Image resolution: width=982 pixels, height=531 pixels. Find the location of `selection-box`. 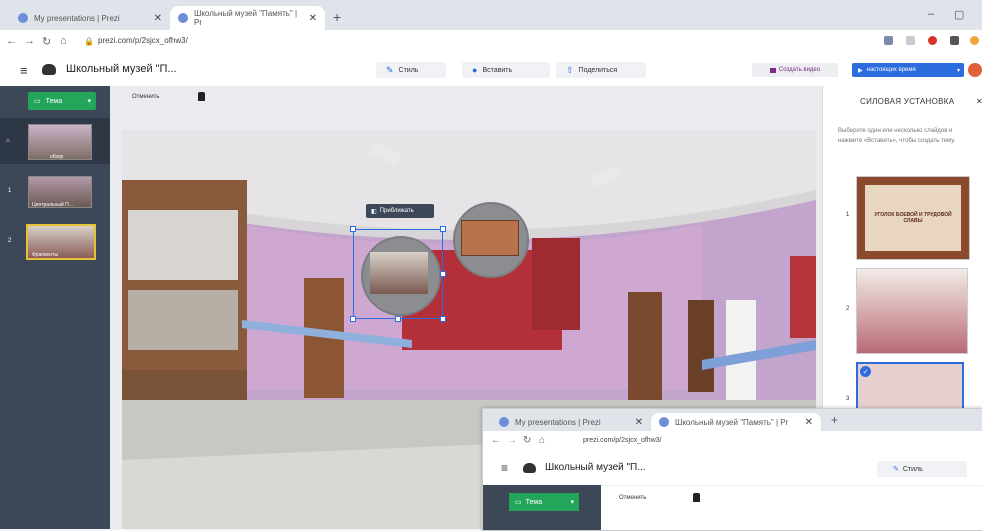

selection-box is located at coordinates (398, 274).